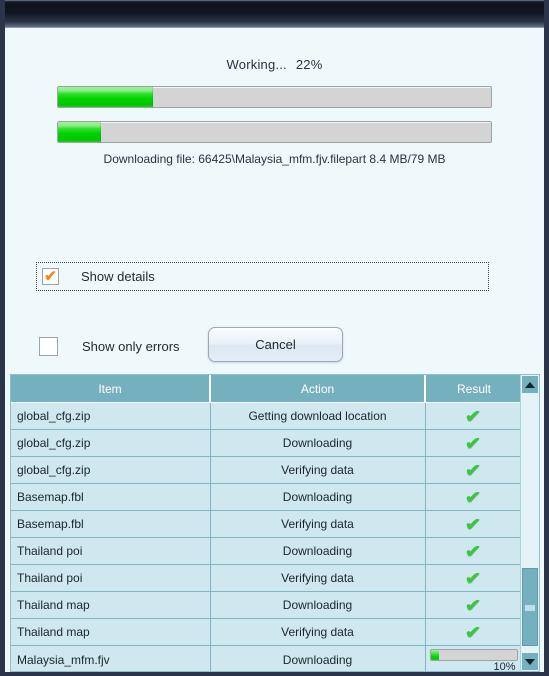  Describe the element at coordinates (262, 276) in the screenshot. I see `show-details-row: ✔ Show details` at that location.